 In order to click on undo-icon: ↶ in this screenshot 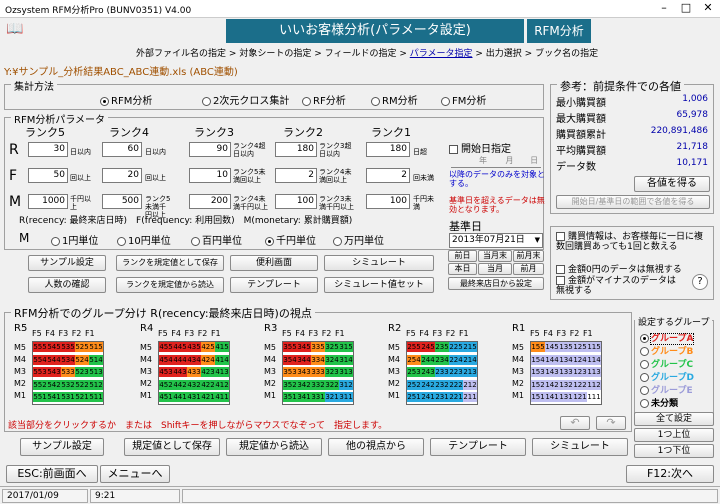, I will do `click(575, 423)`.